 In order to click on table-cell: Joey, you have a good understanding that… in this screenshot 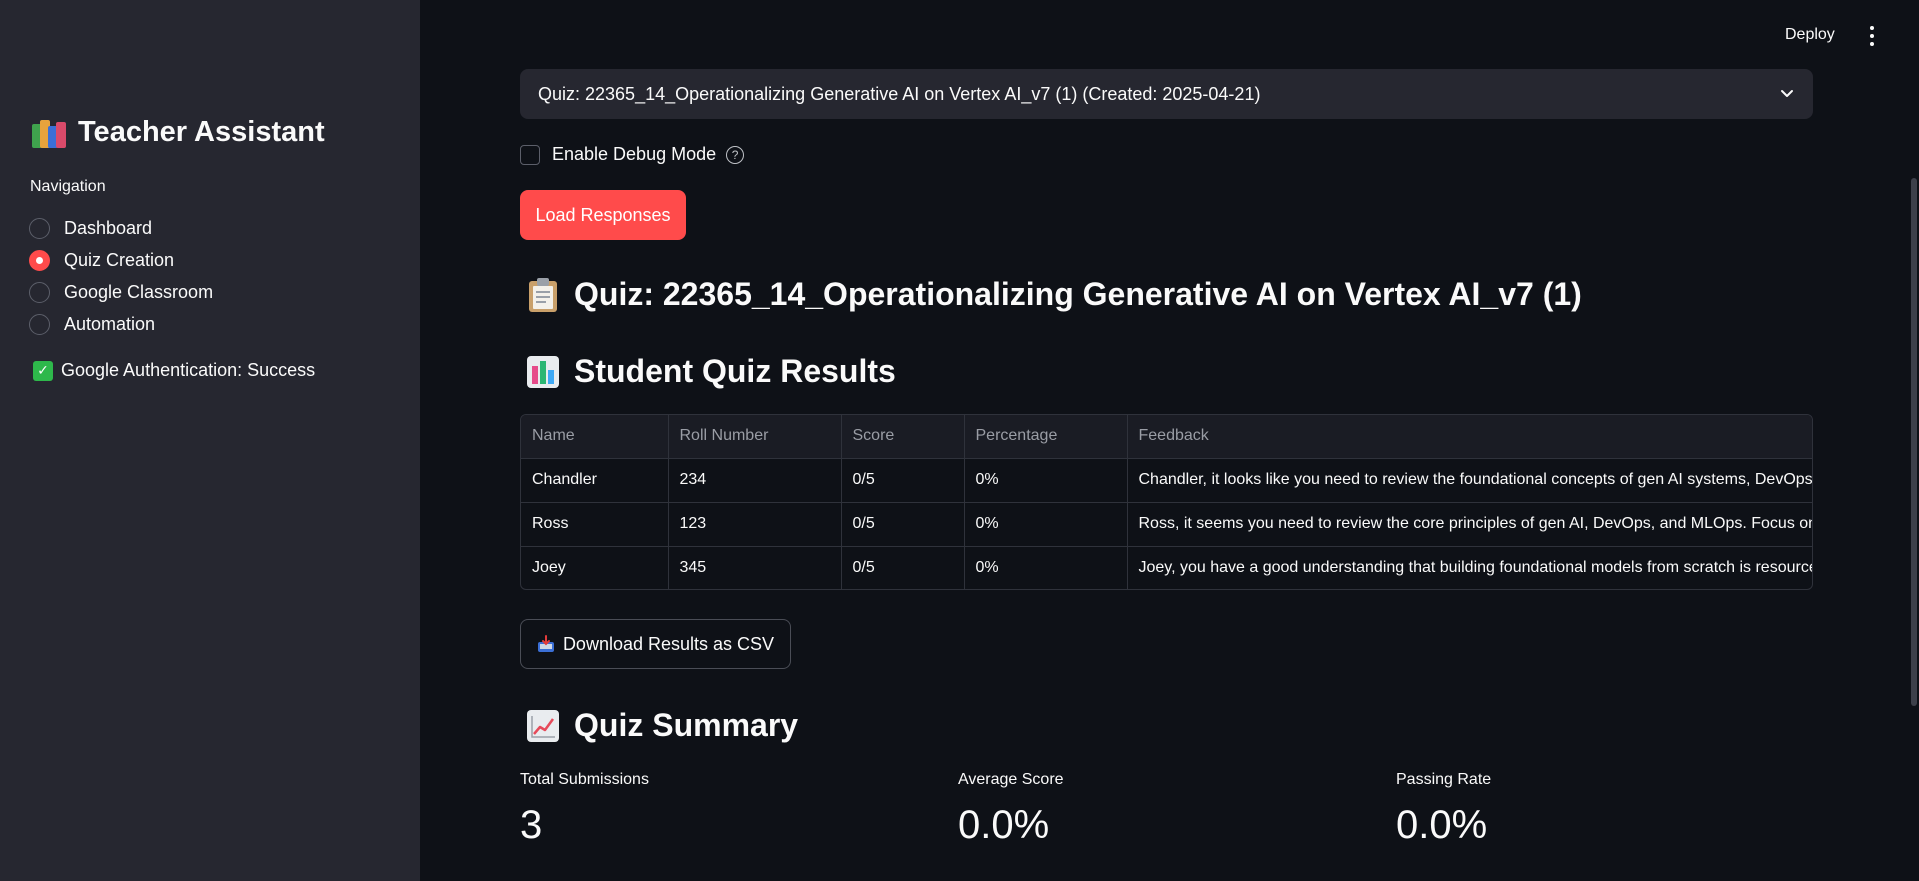, I will do `click(1470, 567)`.